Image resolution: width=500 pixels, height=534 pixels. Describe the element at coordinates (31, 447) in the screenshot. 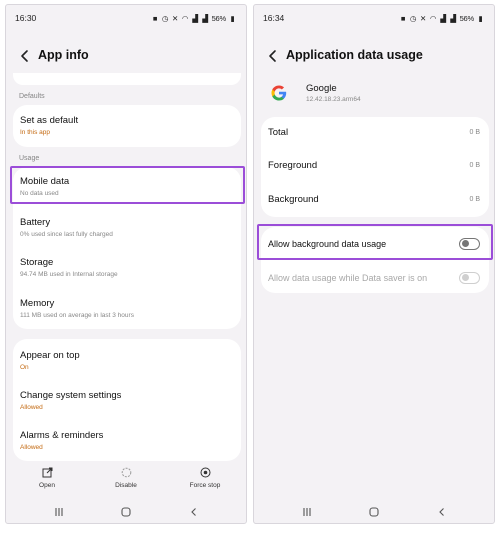

I see `alarms-reminders-sub: Allowed` at that location.